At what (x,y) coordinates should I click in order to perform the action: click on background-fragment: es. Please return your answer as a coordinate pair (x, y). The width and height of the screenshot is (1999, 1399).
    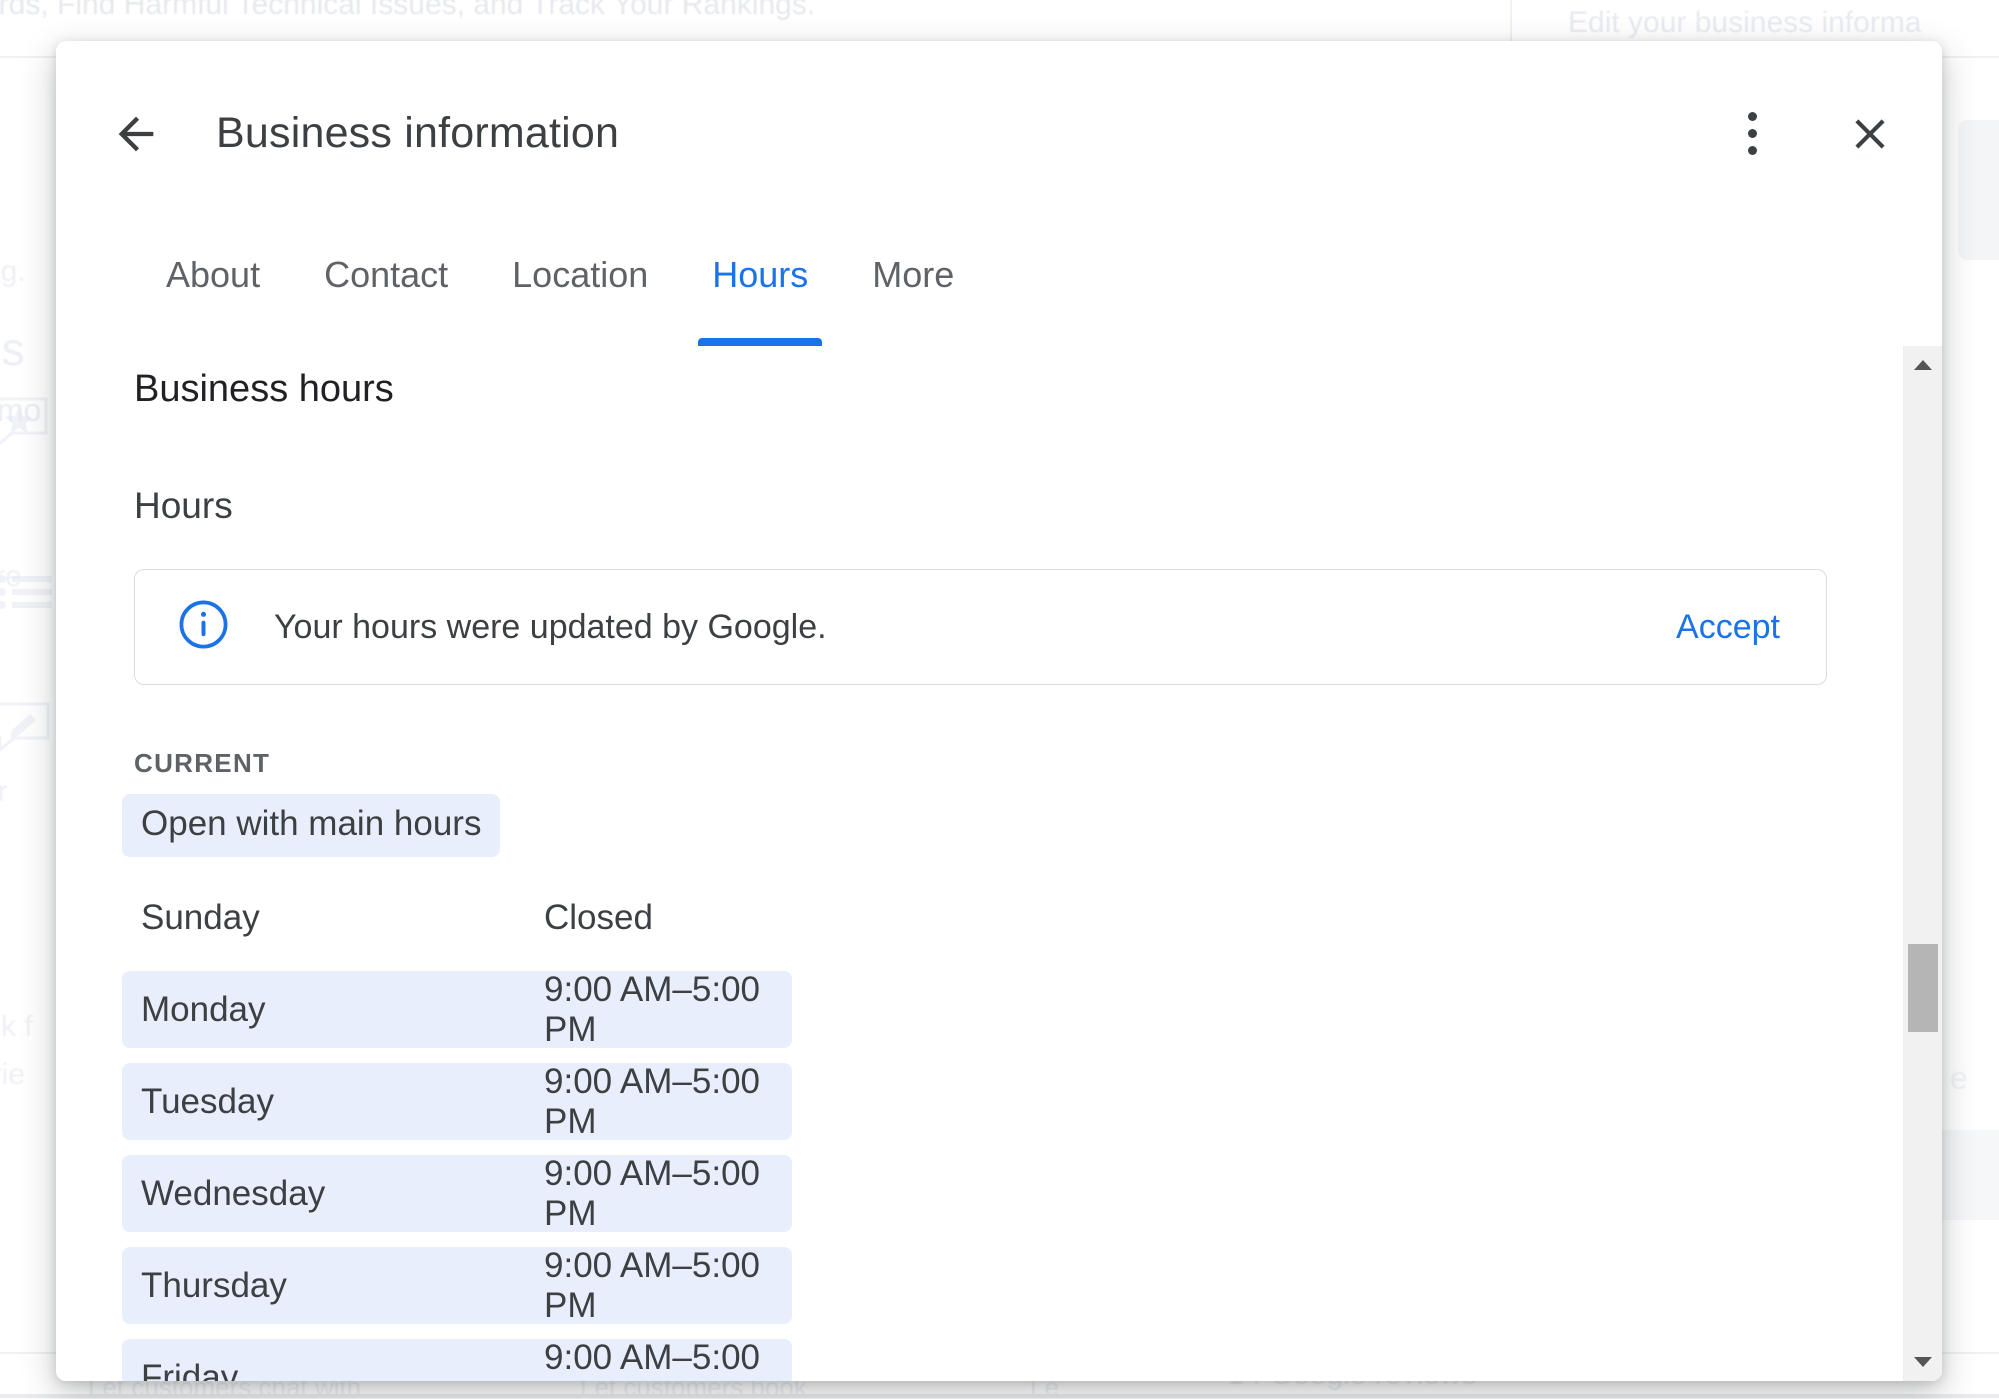
    Looking at the image, I should click on (12, 349).